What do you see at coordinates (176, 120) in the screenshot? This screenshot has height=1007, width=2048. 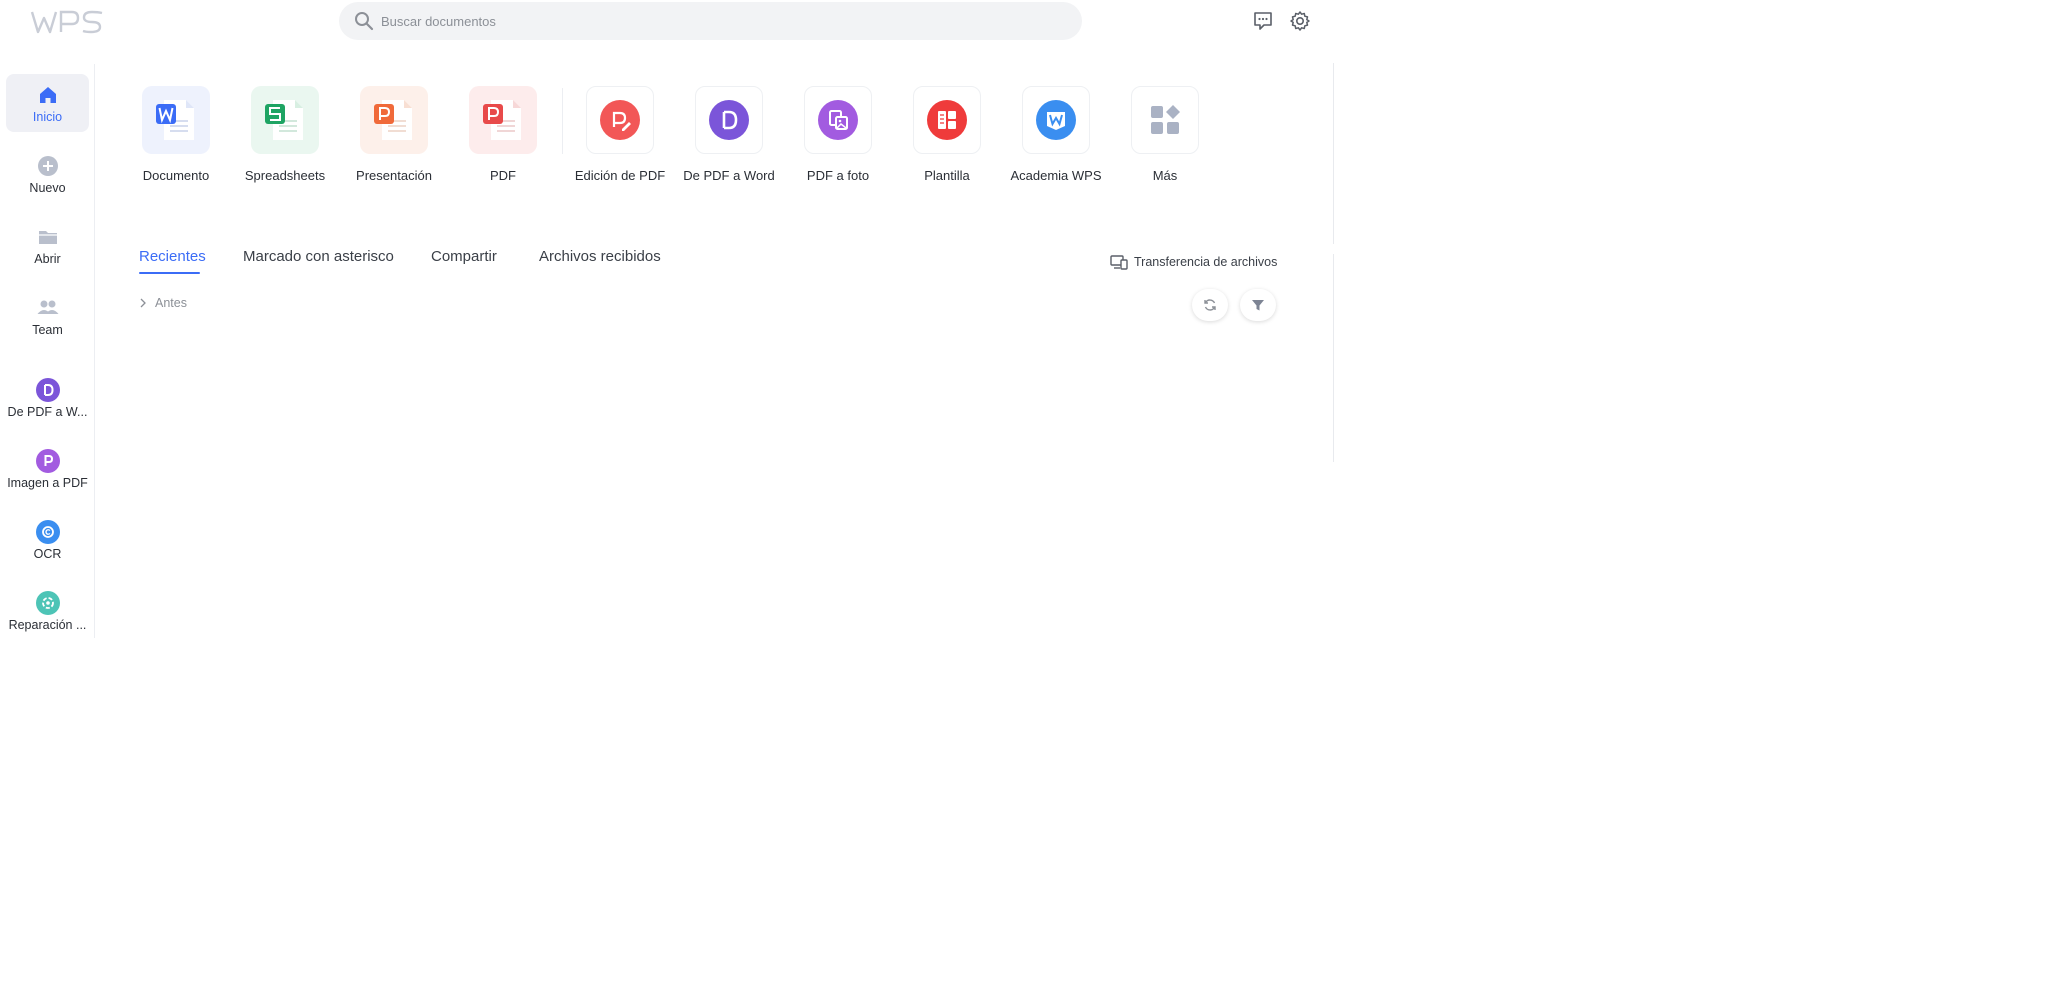 I see `writer-doc-icon` at bounding box center [176, 120].